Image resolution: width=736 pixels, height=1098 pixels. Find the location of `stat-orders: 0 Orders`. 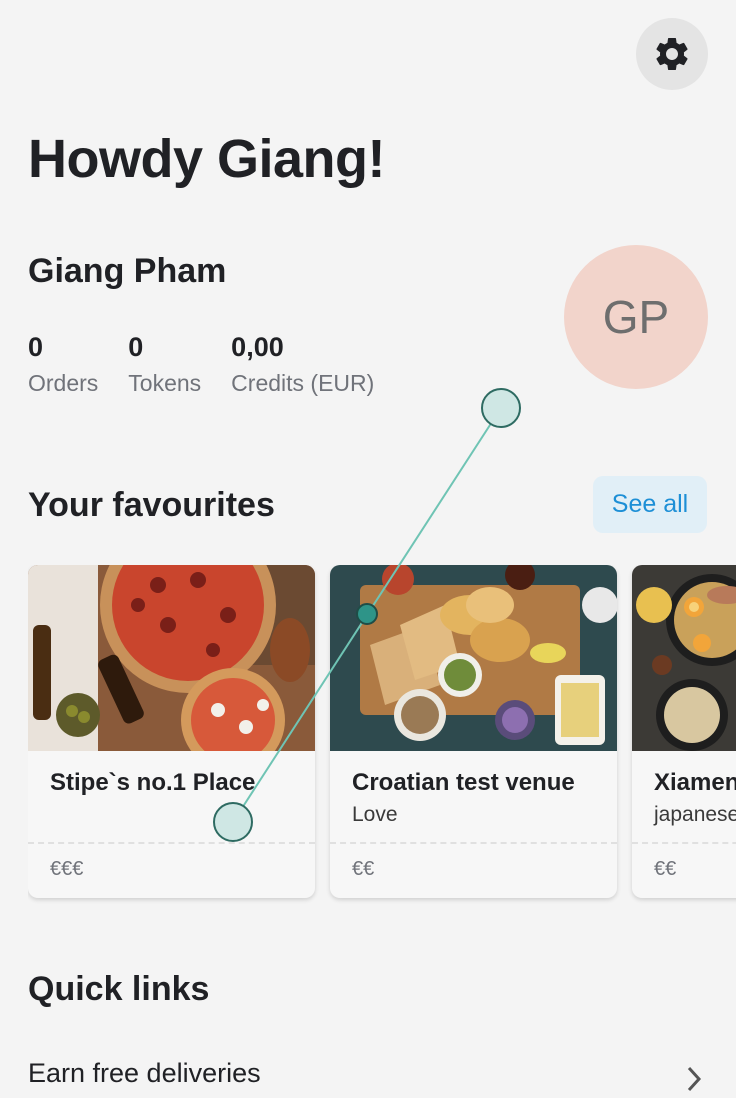

stat-orders: 0 Orders is located at coordinates (63, 366).